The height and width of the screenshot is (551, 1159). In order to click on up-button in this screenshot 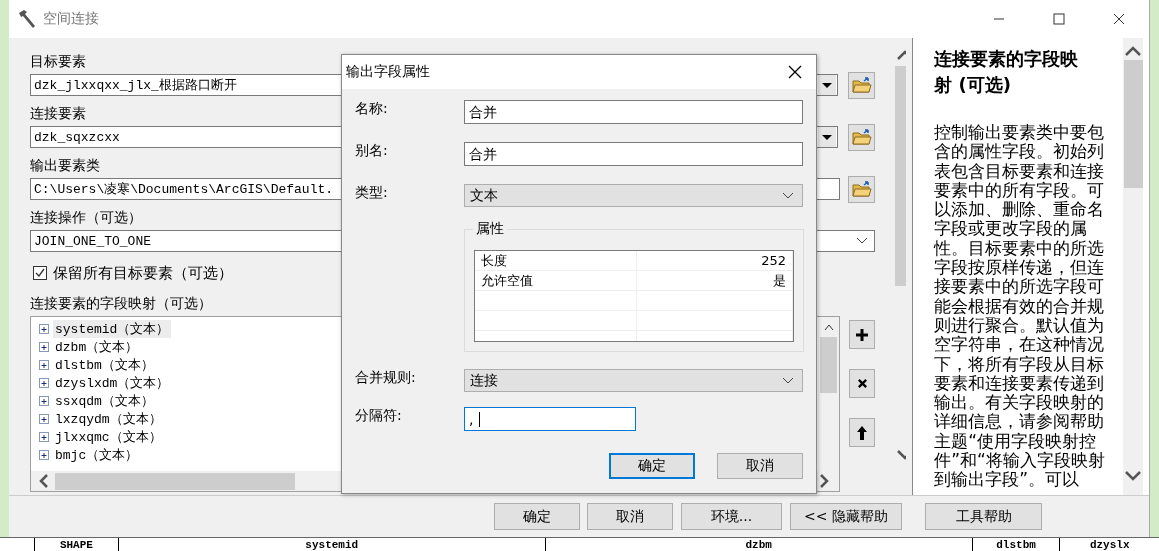, I will do `click(862, 432)`.